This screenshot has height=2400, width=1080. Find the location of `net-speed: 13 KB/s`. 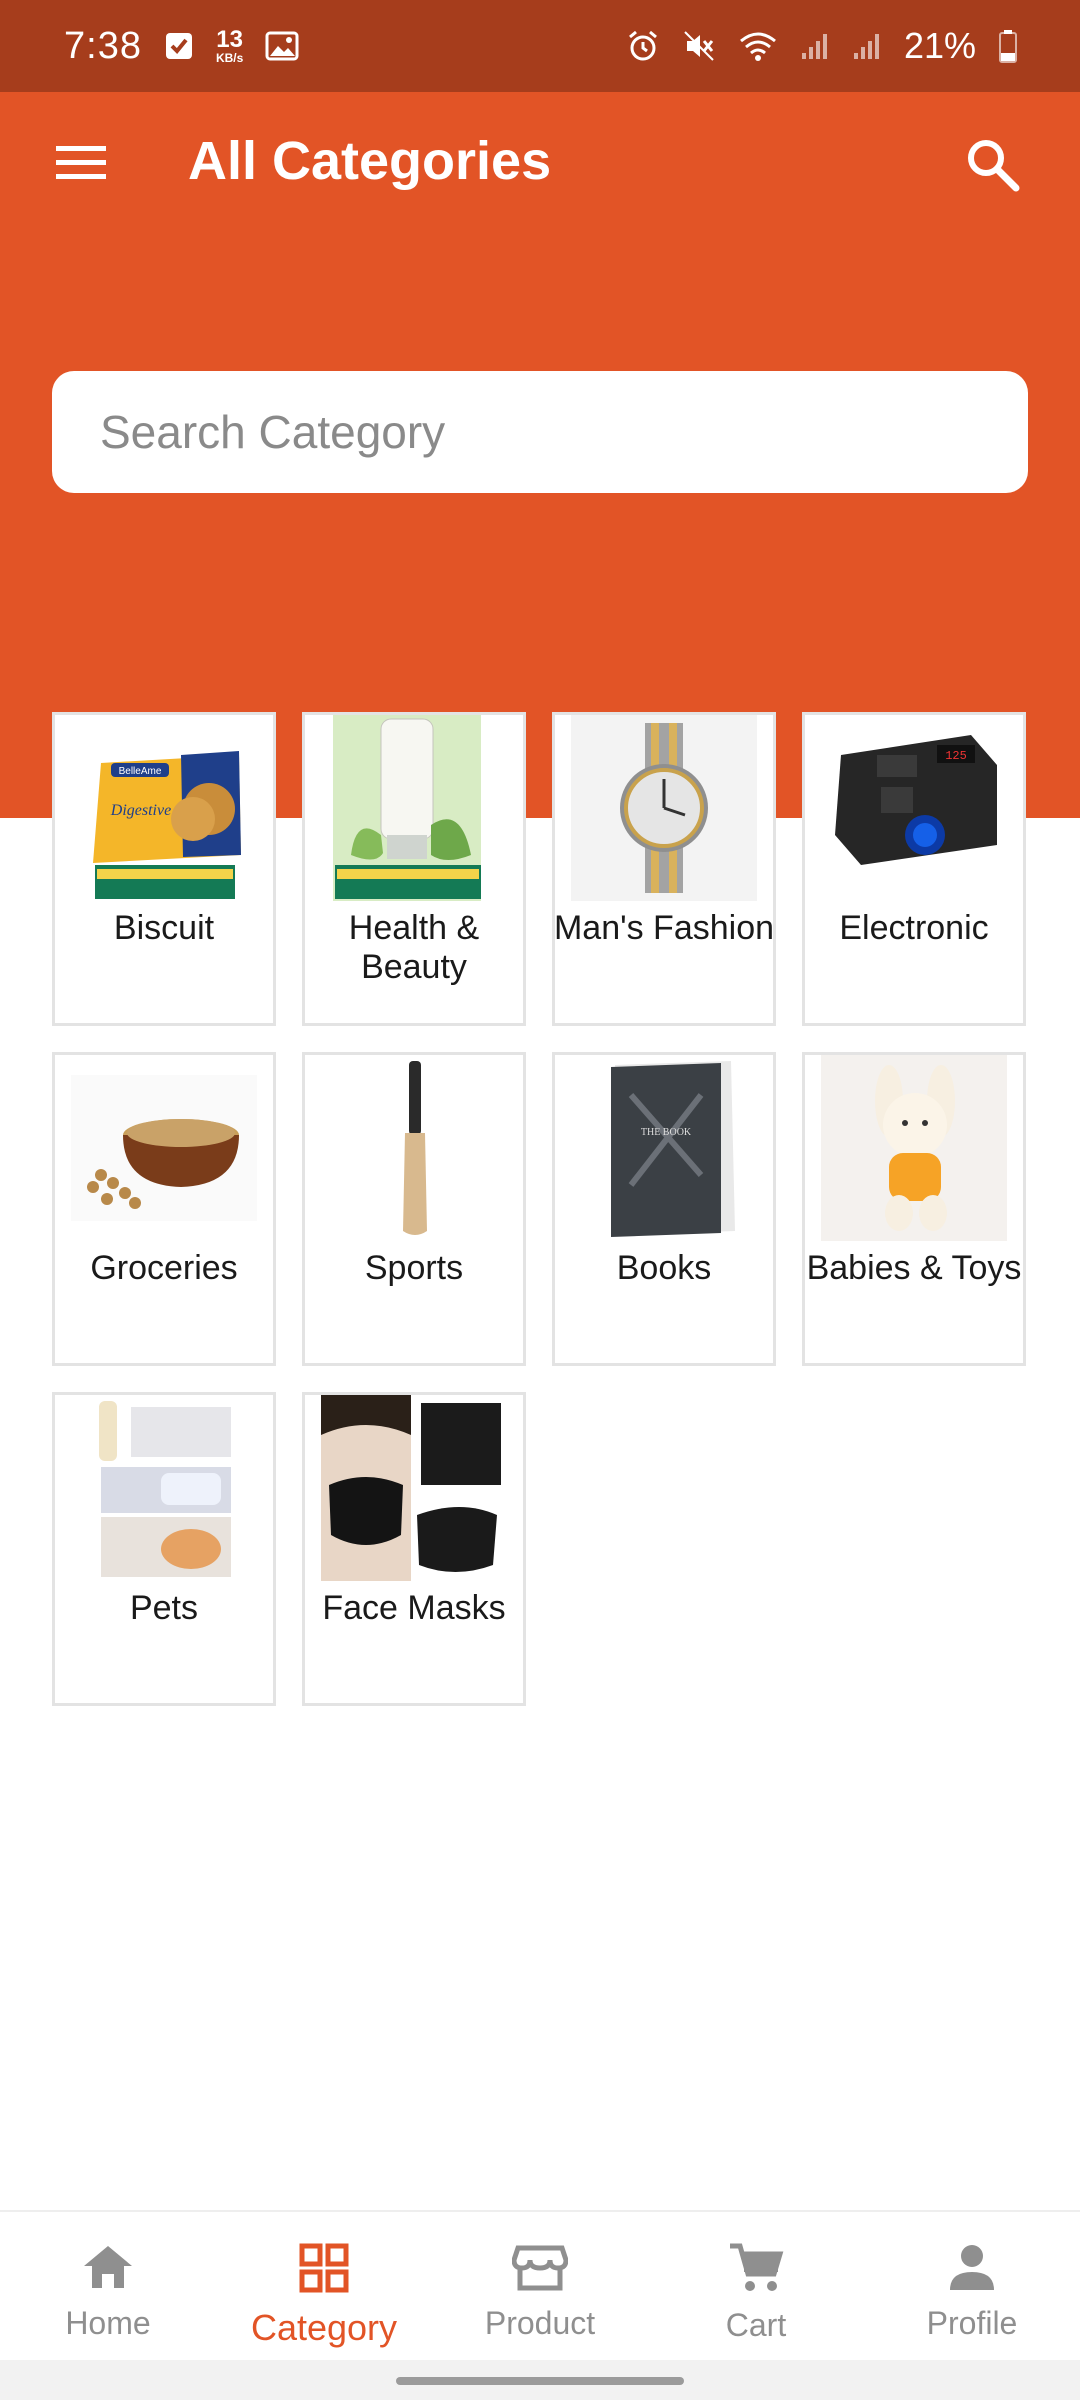

net-speed: 13 KB/s is located at coordinates (229, 45).